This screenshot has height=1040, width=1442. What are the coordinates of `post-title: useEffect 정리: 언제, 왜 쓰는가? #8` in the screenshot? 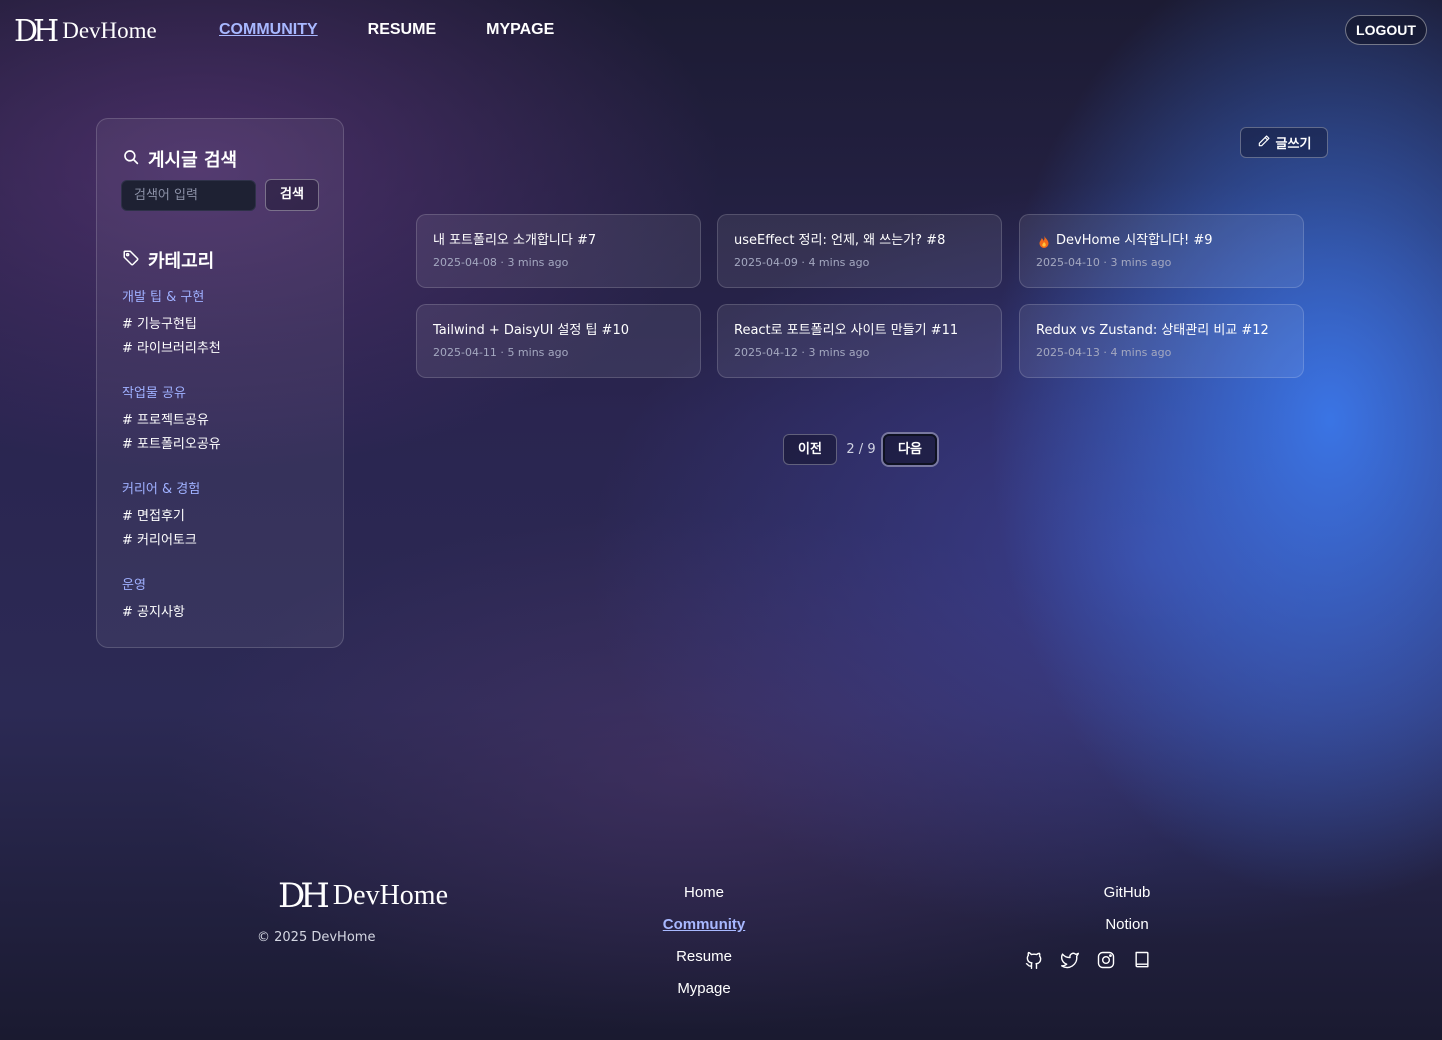 It's located at (840, 240).